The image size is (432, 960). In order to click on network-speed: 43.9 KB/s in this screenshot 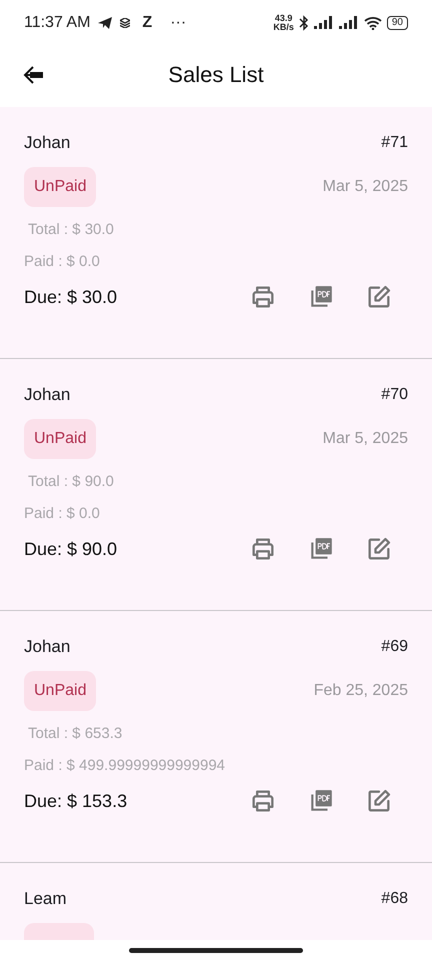, I will do `click(283, 23)`.